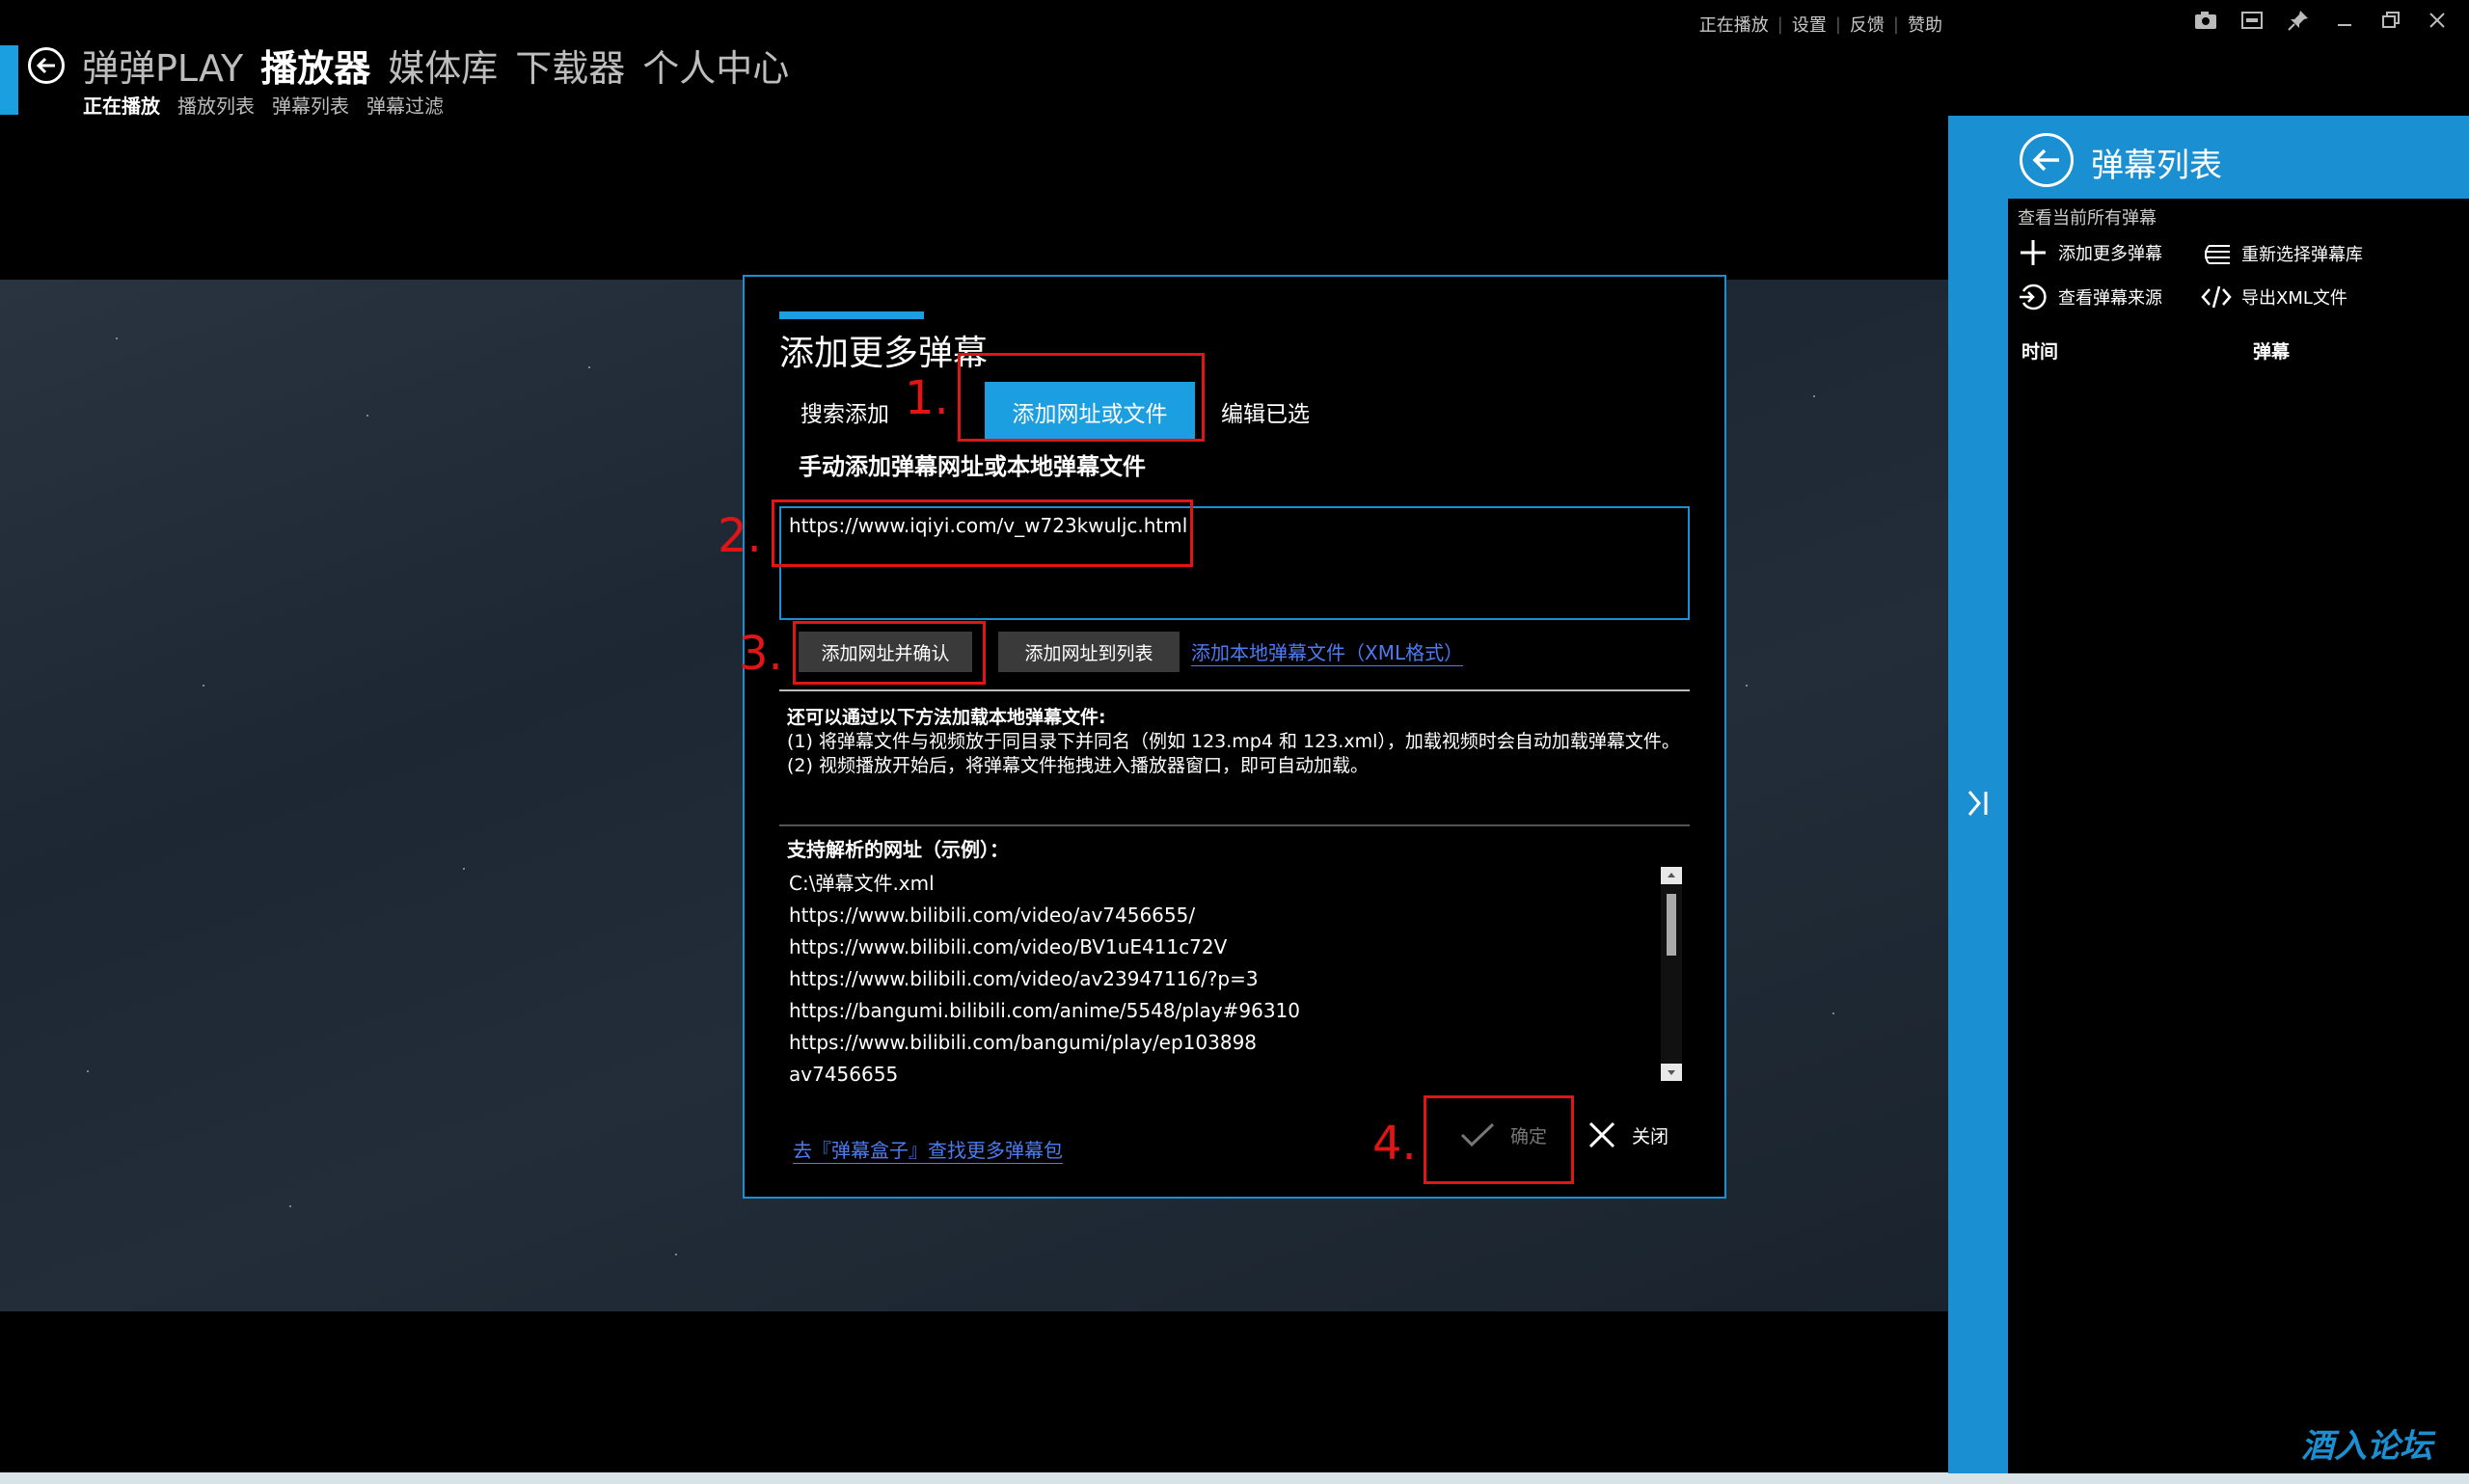 This screenshot has height=1484, width=2469. Describe the element at coordinates (715, 65) in the screenshot. I see `nav-user-center: 个人中心` at that location.